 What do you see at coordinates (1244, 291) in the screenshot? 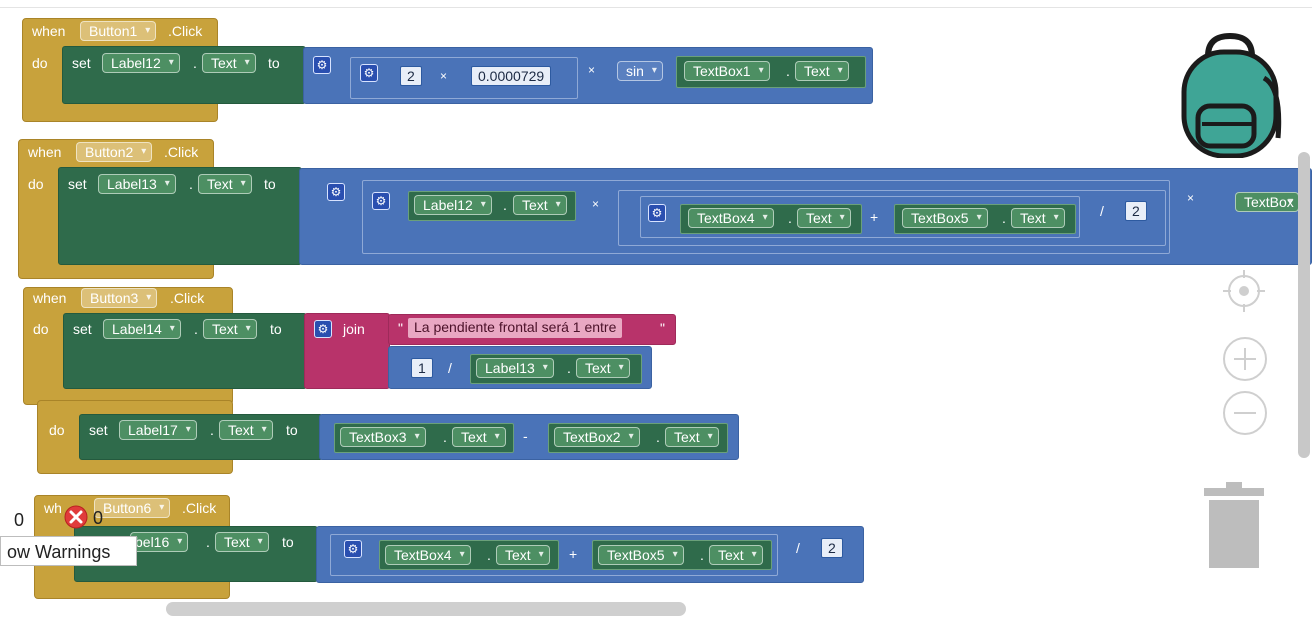
I see `target-icon` at bounding box center [1244, 291].